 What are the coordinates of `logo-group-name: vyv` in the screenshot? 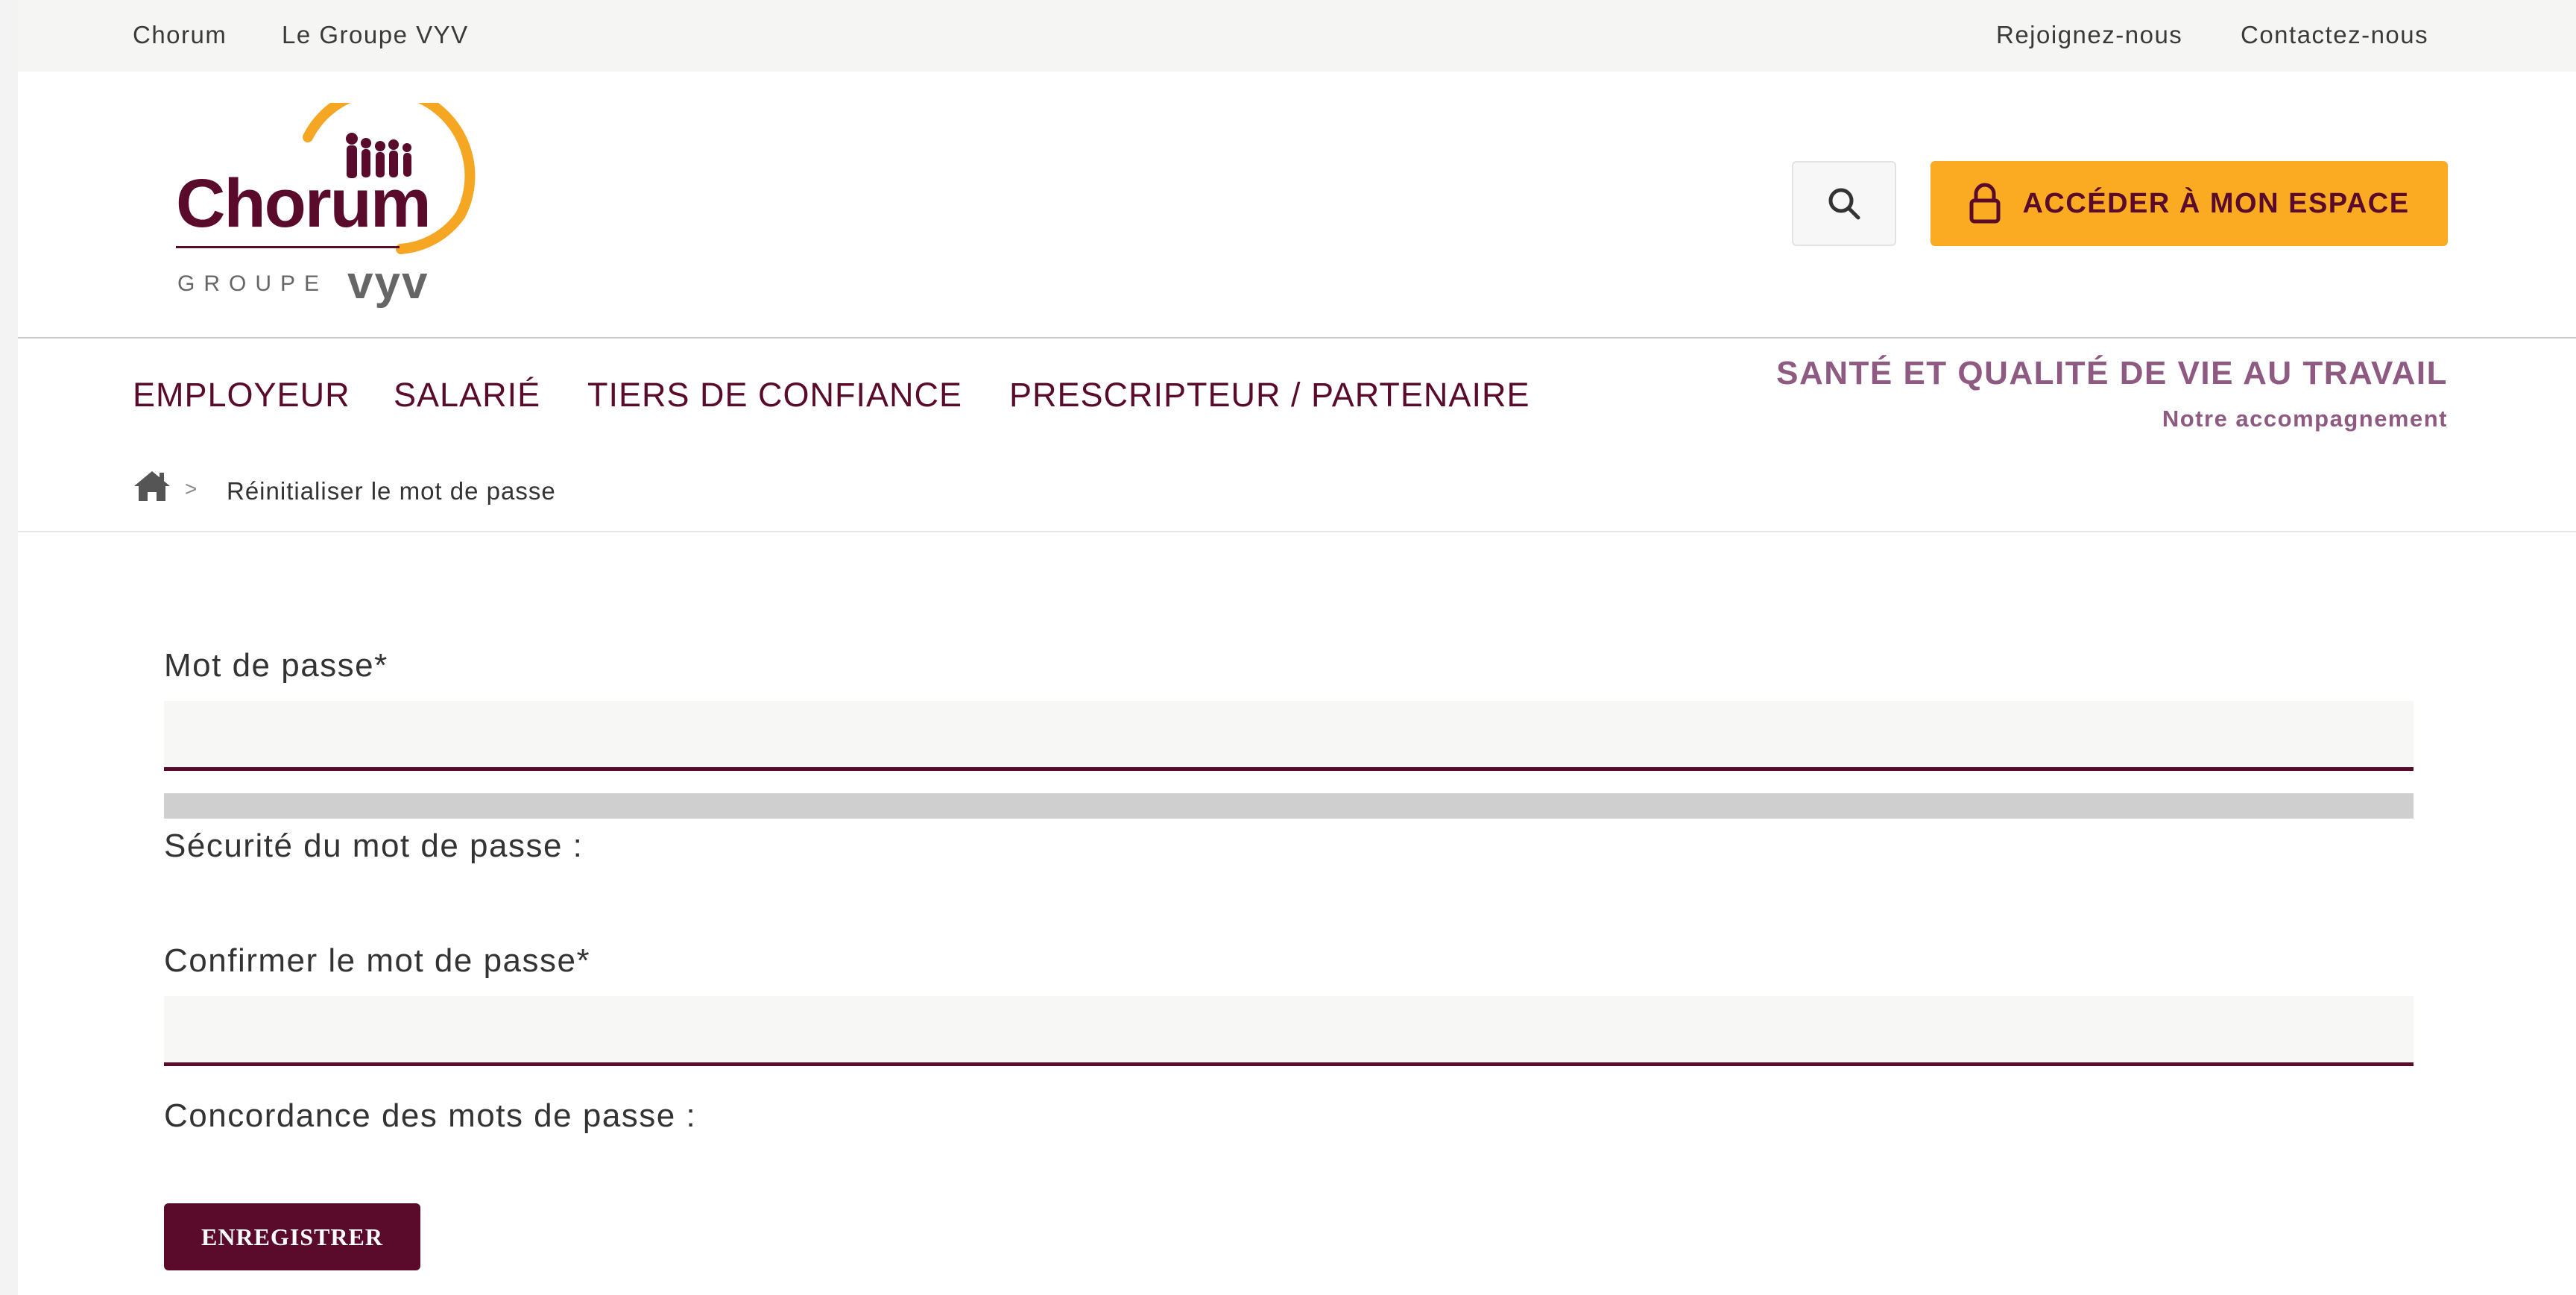 It's located at (388, 283).